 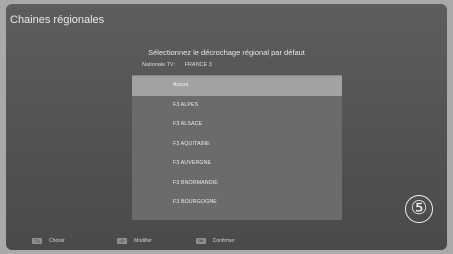 What do you see at coordinates (159, 65) in the screenshot?
I see `national-tv-label: Nationale TV:` at bounding box center [159, 65].